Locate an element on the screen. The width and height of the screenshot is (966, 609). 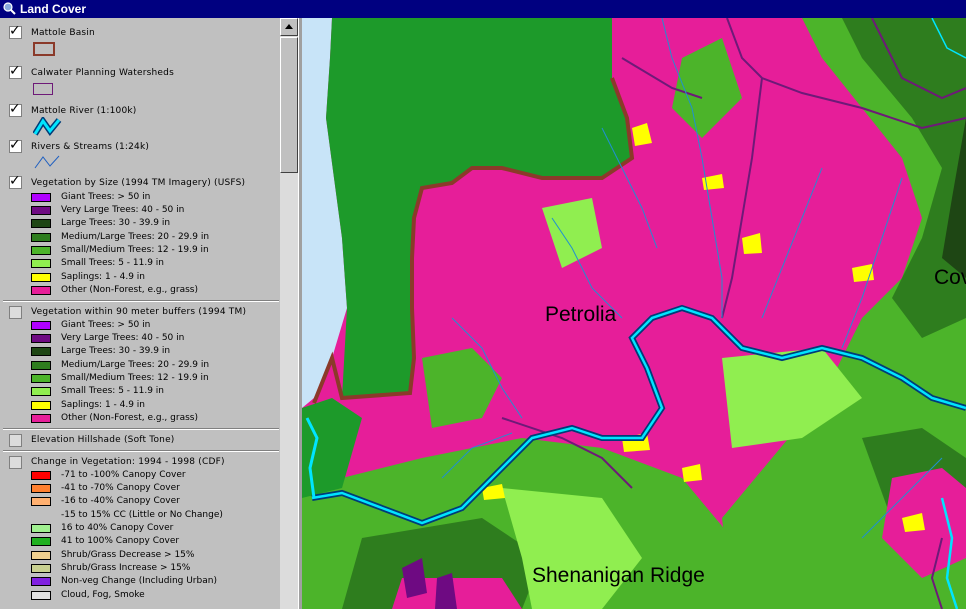
legend-label: Shrub/Grass Increase > 15% is located at coordinates (126, 568).